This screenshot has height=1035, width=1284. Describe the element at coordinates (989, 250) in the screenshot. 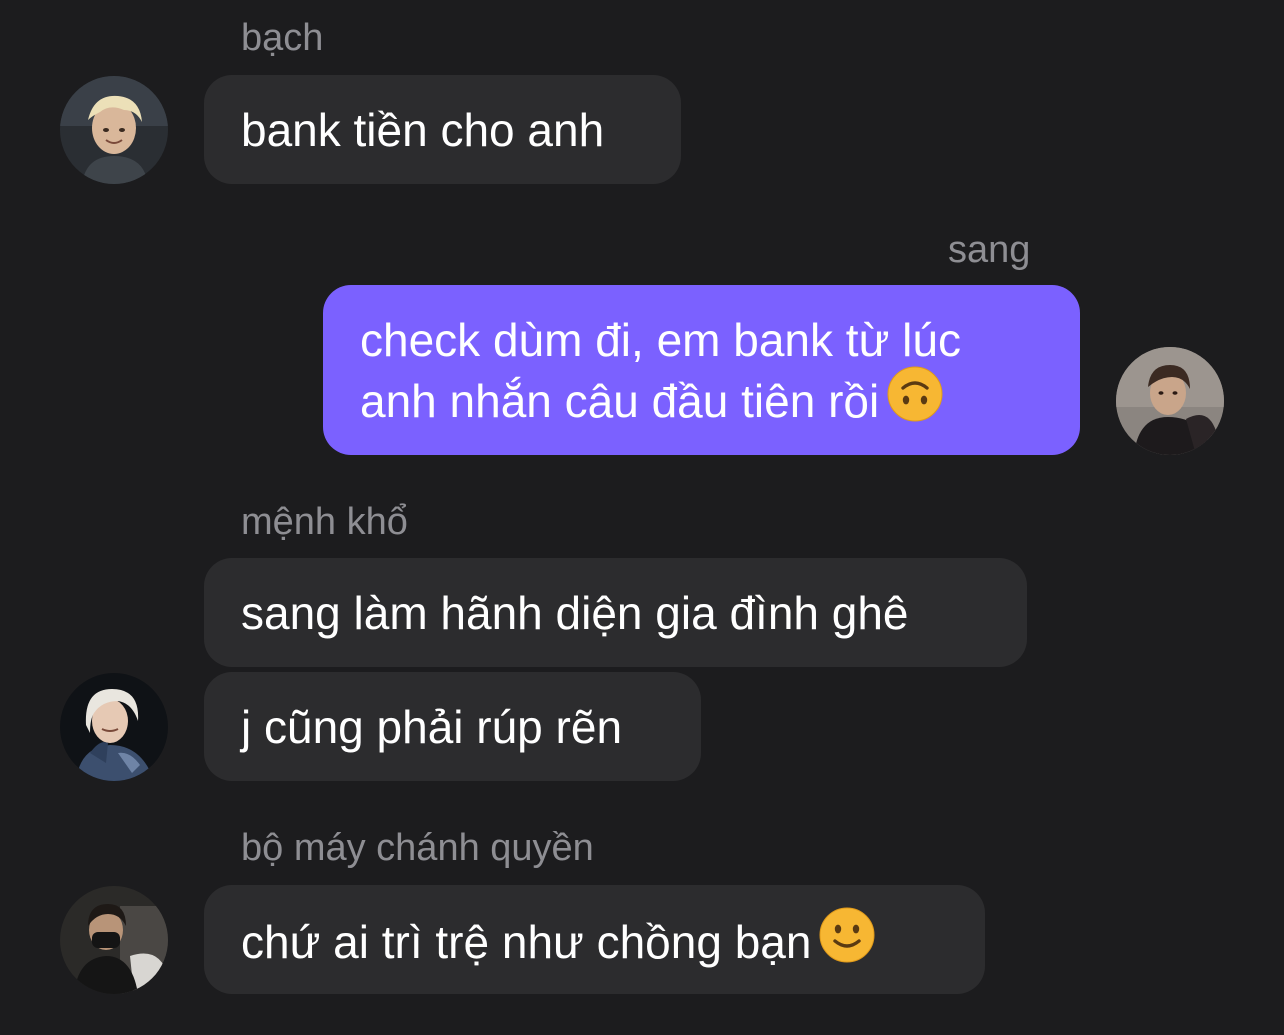

I see `sender-name: sang` at that location.